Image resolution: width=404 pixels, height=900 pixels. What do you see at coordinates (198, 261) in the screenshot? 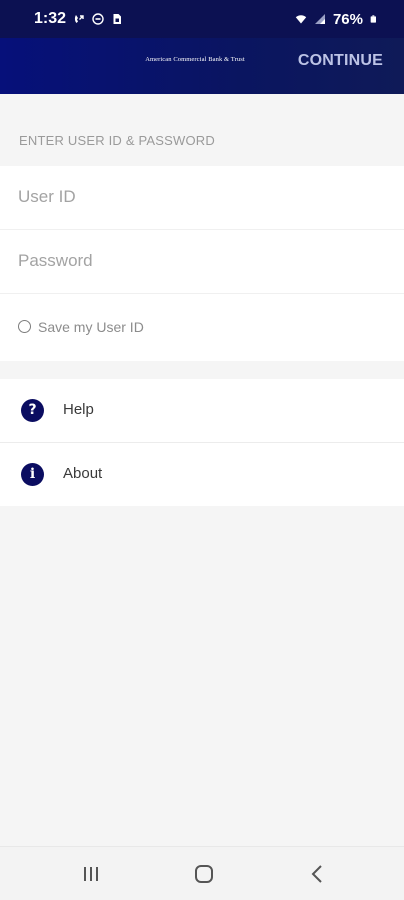
I see `password-input` at bounding box center [198, 261].